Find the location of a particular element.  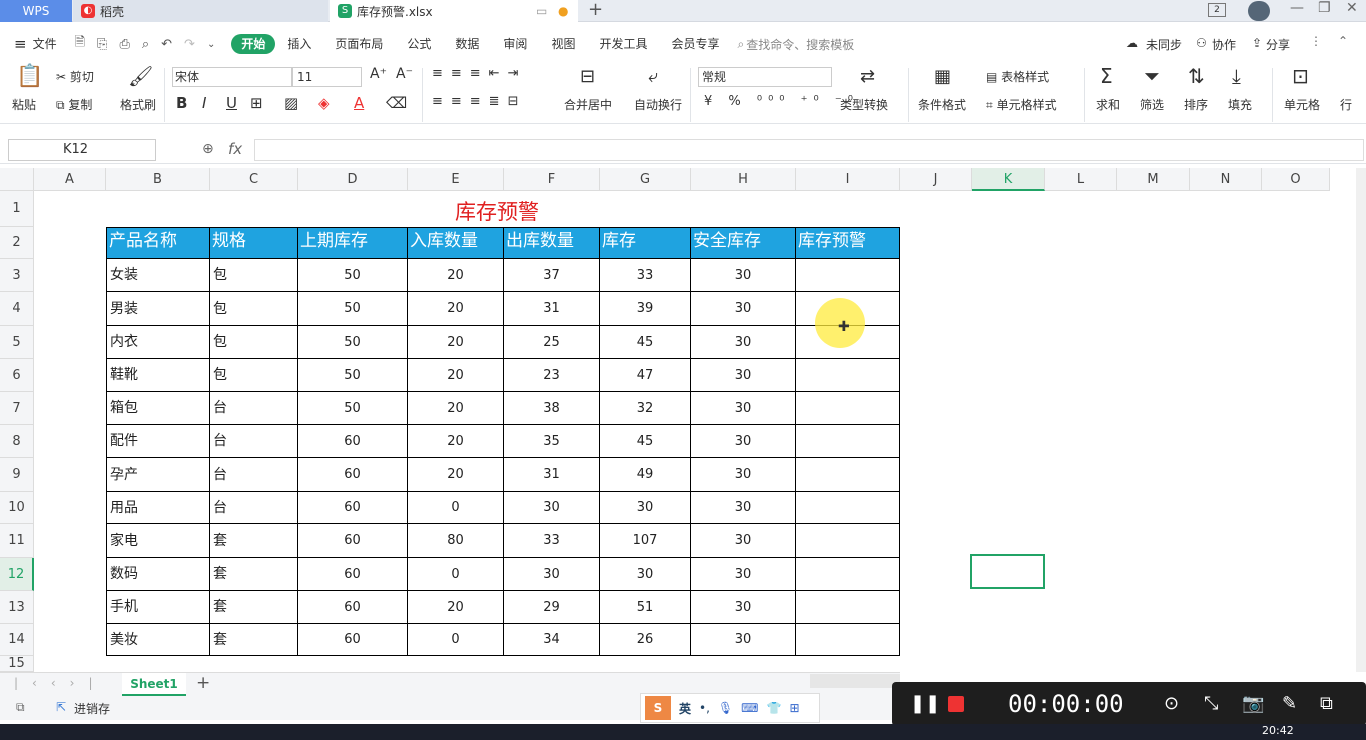

format-painter-button: 格式刷 is located at coordinates (138, 104).